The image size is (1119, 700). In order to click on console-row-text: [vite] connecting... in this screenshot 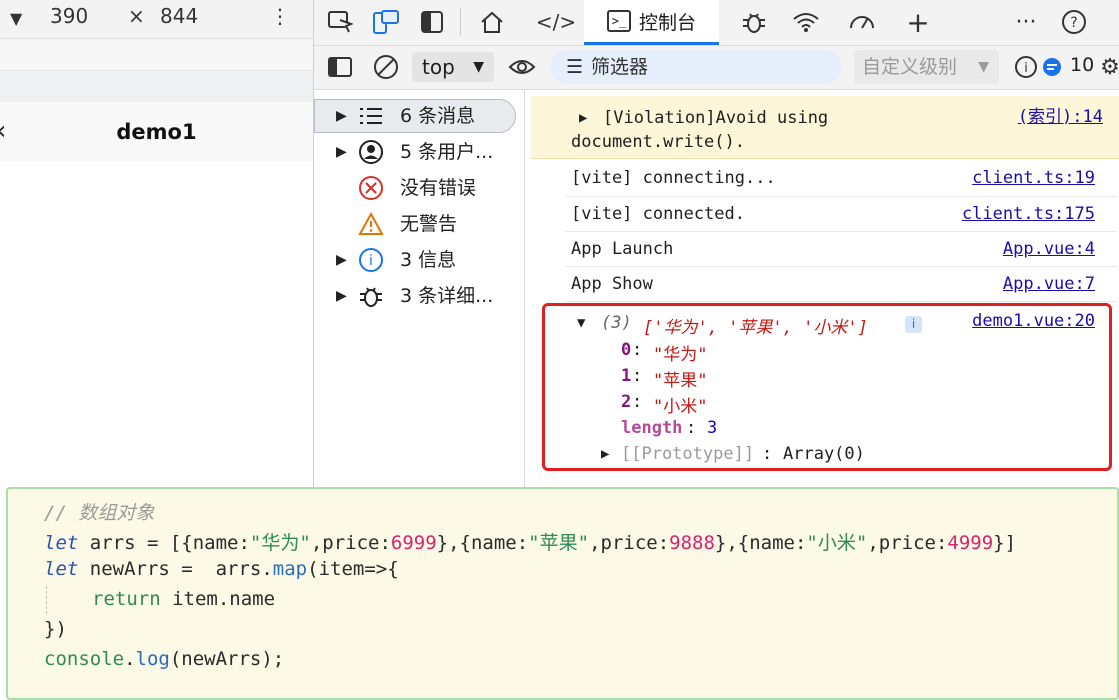, I will do `click(673, 178)`.